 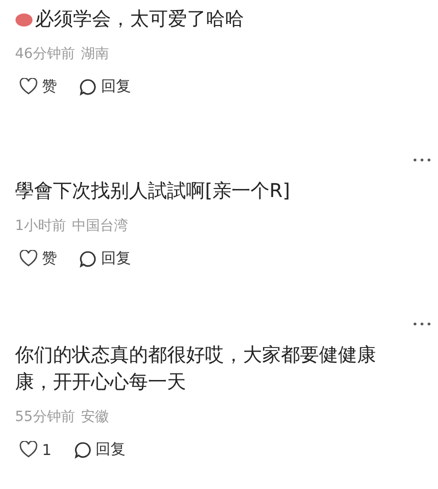 I want to click on like-button: 1, so click(x=33, y=449).